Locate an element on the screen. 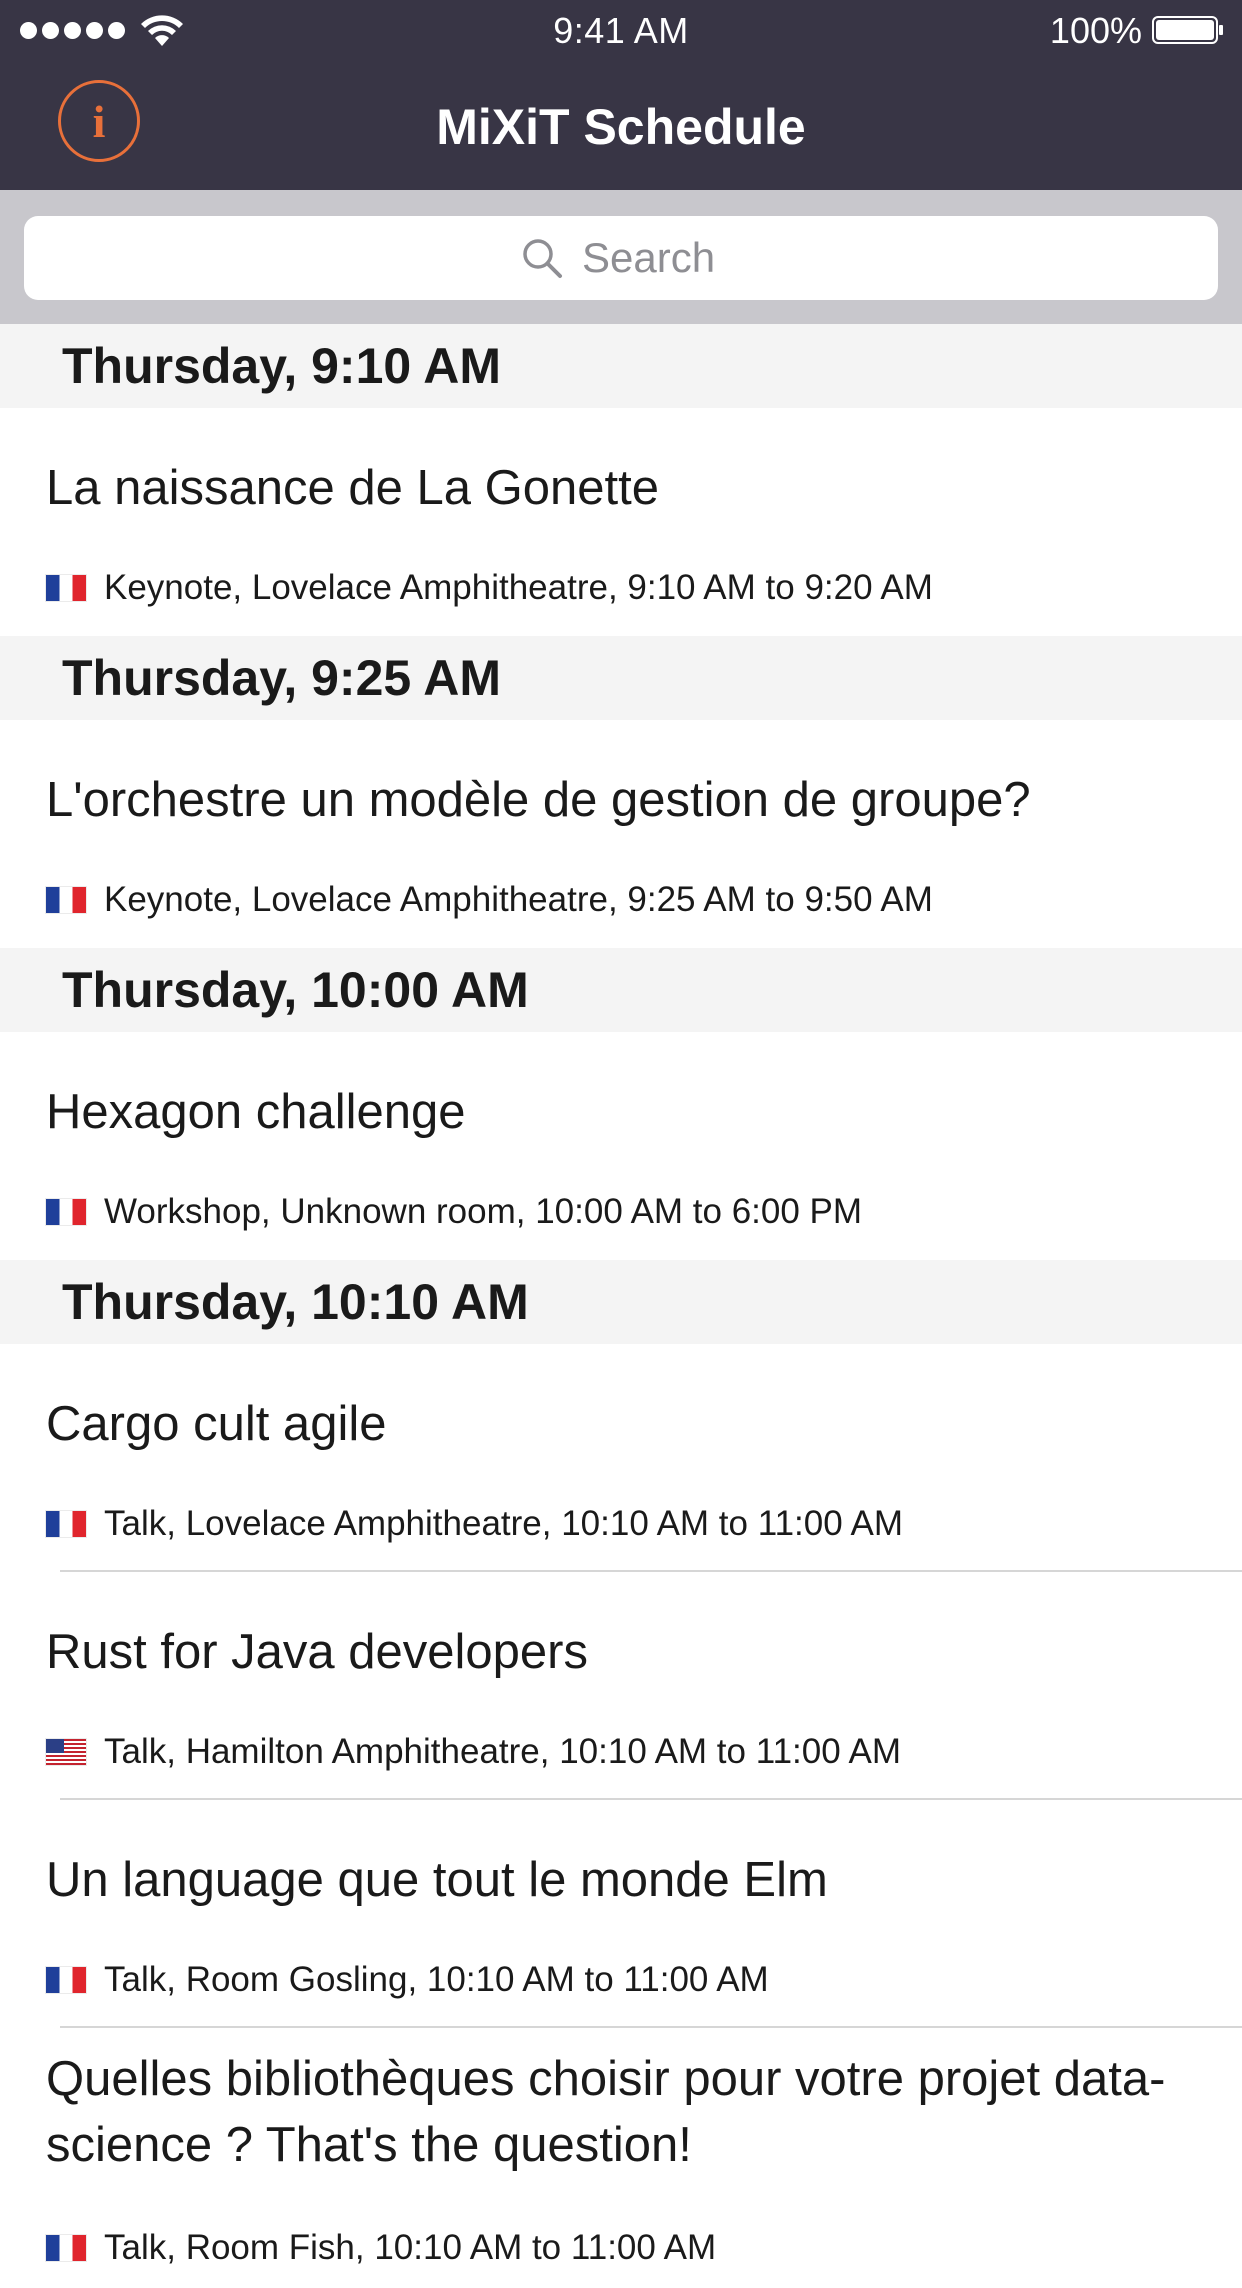 This screenshot has height=2288, width=1242. status-bar: 9:41 AM 100% is located at coordinates (621, 31).